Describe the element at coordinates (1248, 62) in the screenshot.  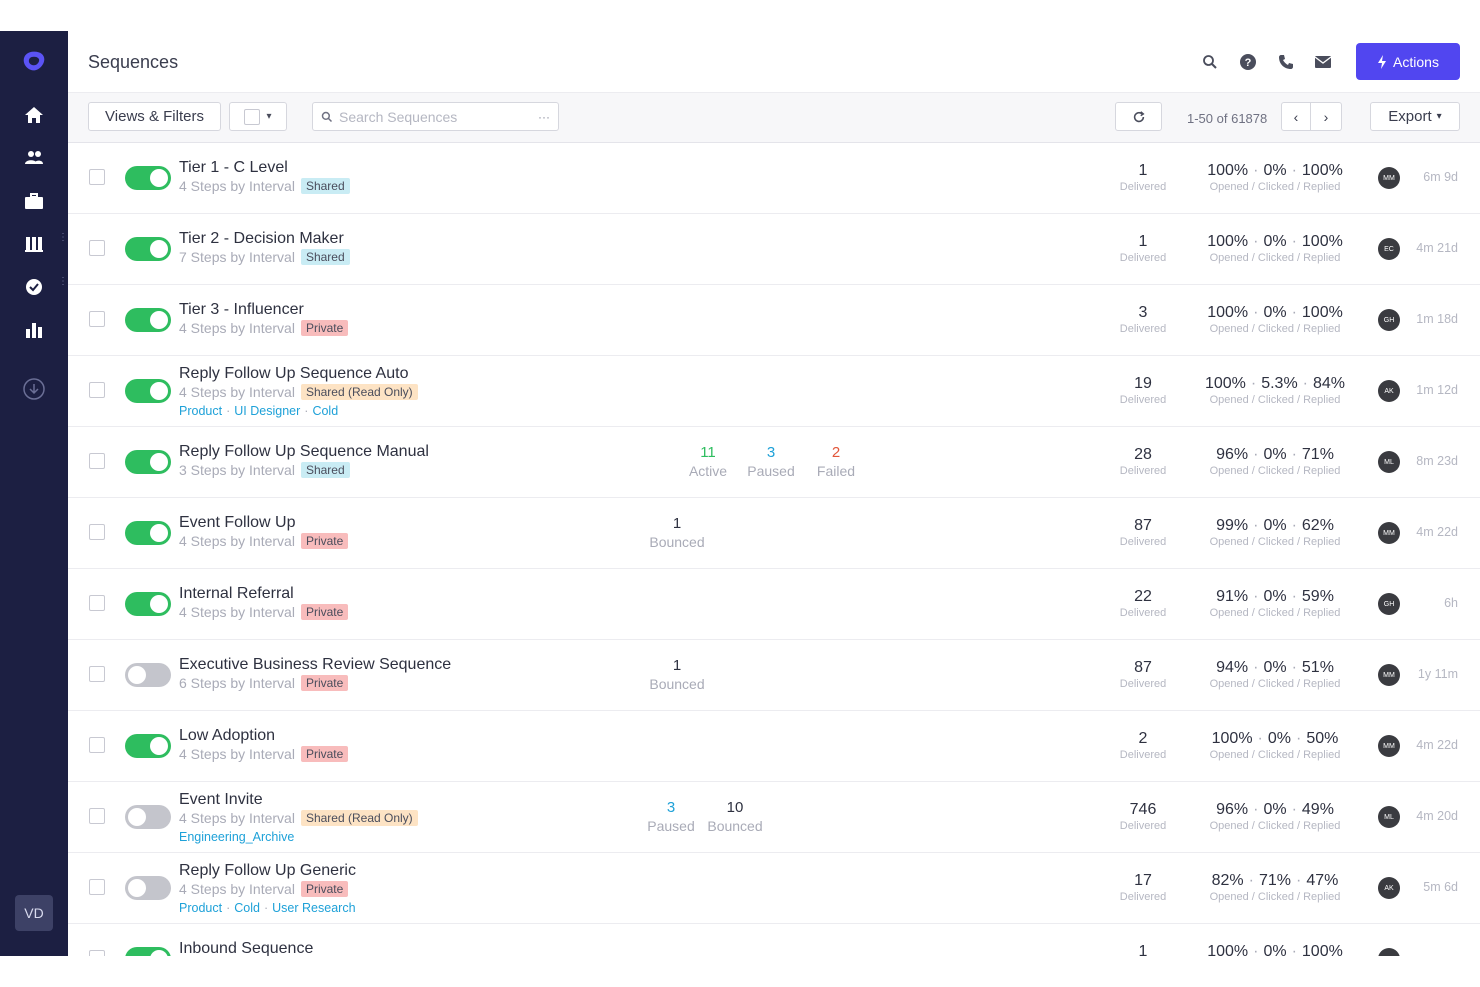
I see `help-icon: ?` at that location.